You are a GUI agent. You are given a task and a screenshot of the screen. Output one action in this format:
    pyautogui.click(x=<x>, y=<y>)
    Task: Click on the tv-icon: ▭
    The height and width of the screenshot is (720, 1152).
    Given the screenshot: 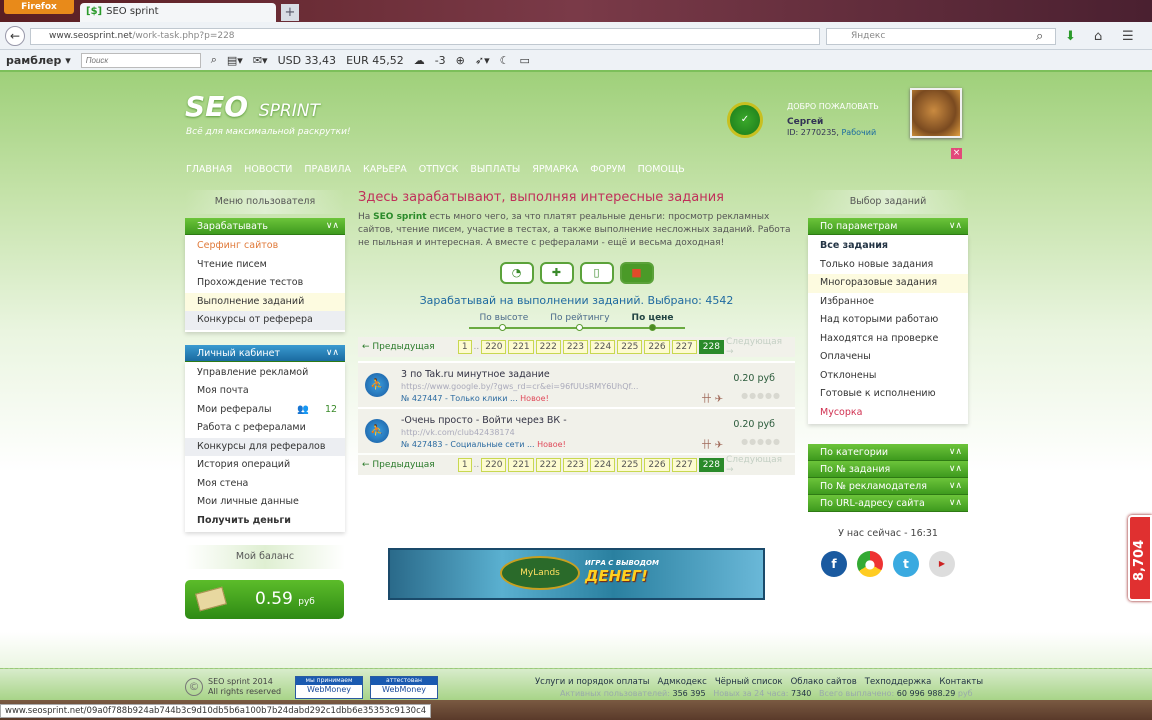 What is the action you would take?
    pyautogui.click(x=525, y=60)
    